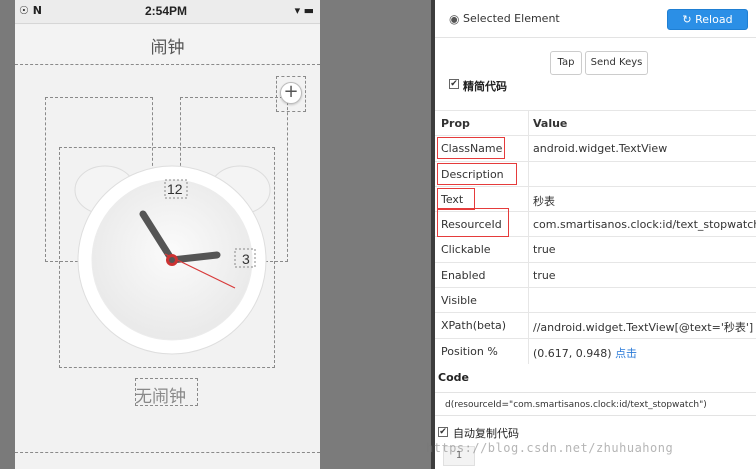 The image size is (756, 469). Describe the element at coordinates (595, 198) in the screenshot. I see `table-row: Text 秒表` at that location.